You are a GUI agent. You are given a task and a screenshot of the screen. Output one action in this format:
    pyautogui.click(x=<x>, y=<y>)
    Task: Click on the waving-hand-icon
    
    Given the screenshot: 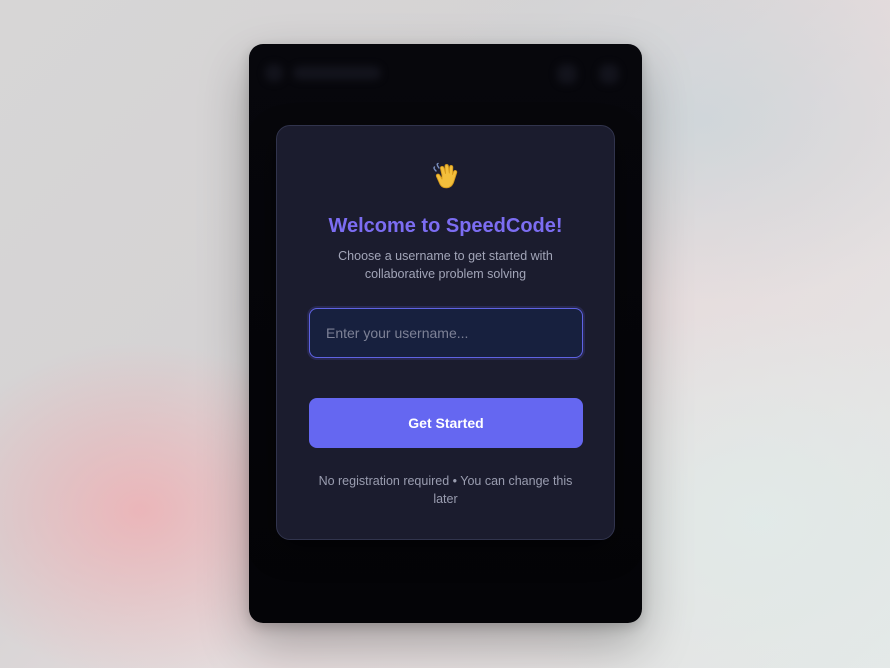 What is the action you would take?
    pyautogui.click(x=445, y=176)
    